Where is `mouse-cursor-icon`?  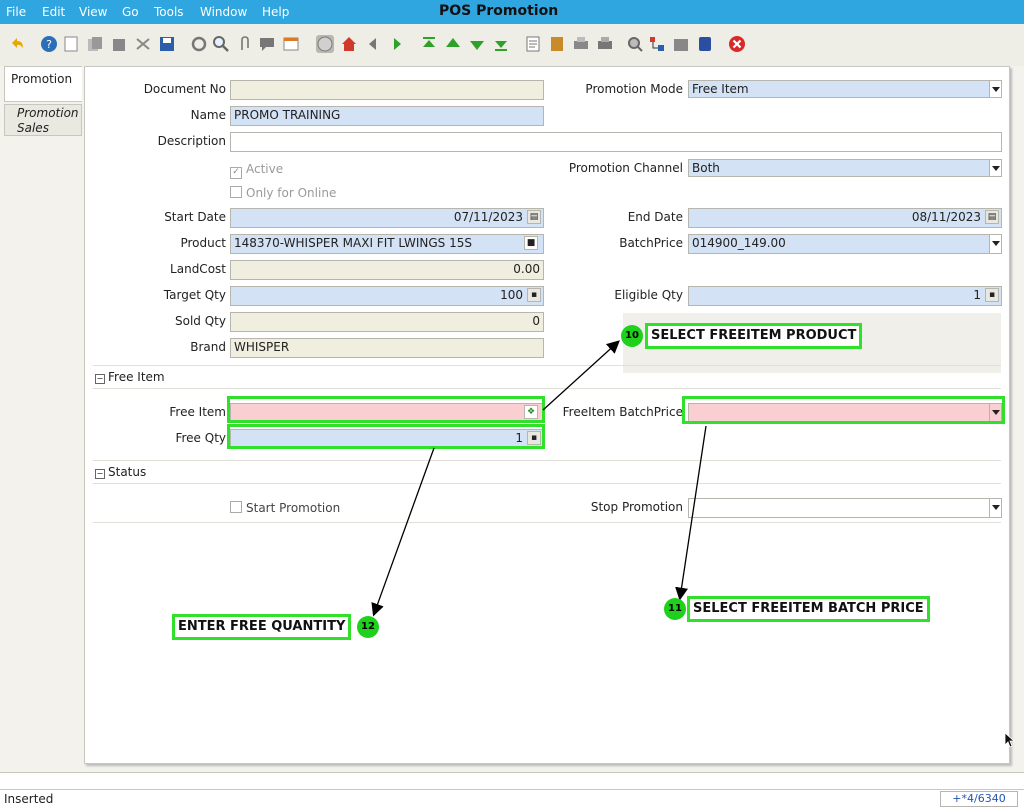
mouse-cursor-icon is located at coordinates (1010, 740).